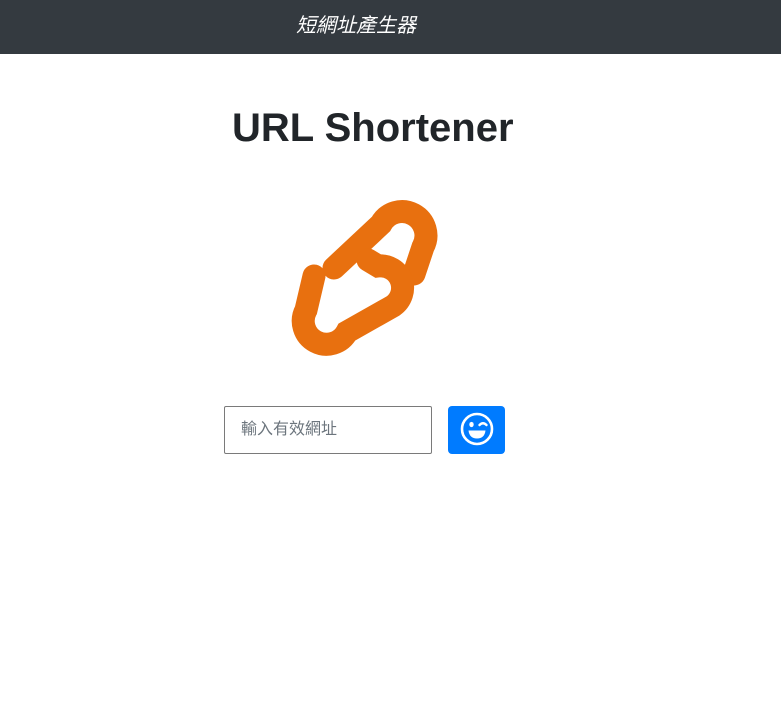 Image resolution: width=781 pixels, height=711 pixels. What do you see at coordinates (356, 26) in the screenshot?
I see `navbar-brand: 短網址產生器` at bounding box center [356, 26].